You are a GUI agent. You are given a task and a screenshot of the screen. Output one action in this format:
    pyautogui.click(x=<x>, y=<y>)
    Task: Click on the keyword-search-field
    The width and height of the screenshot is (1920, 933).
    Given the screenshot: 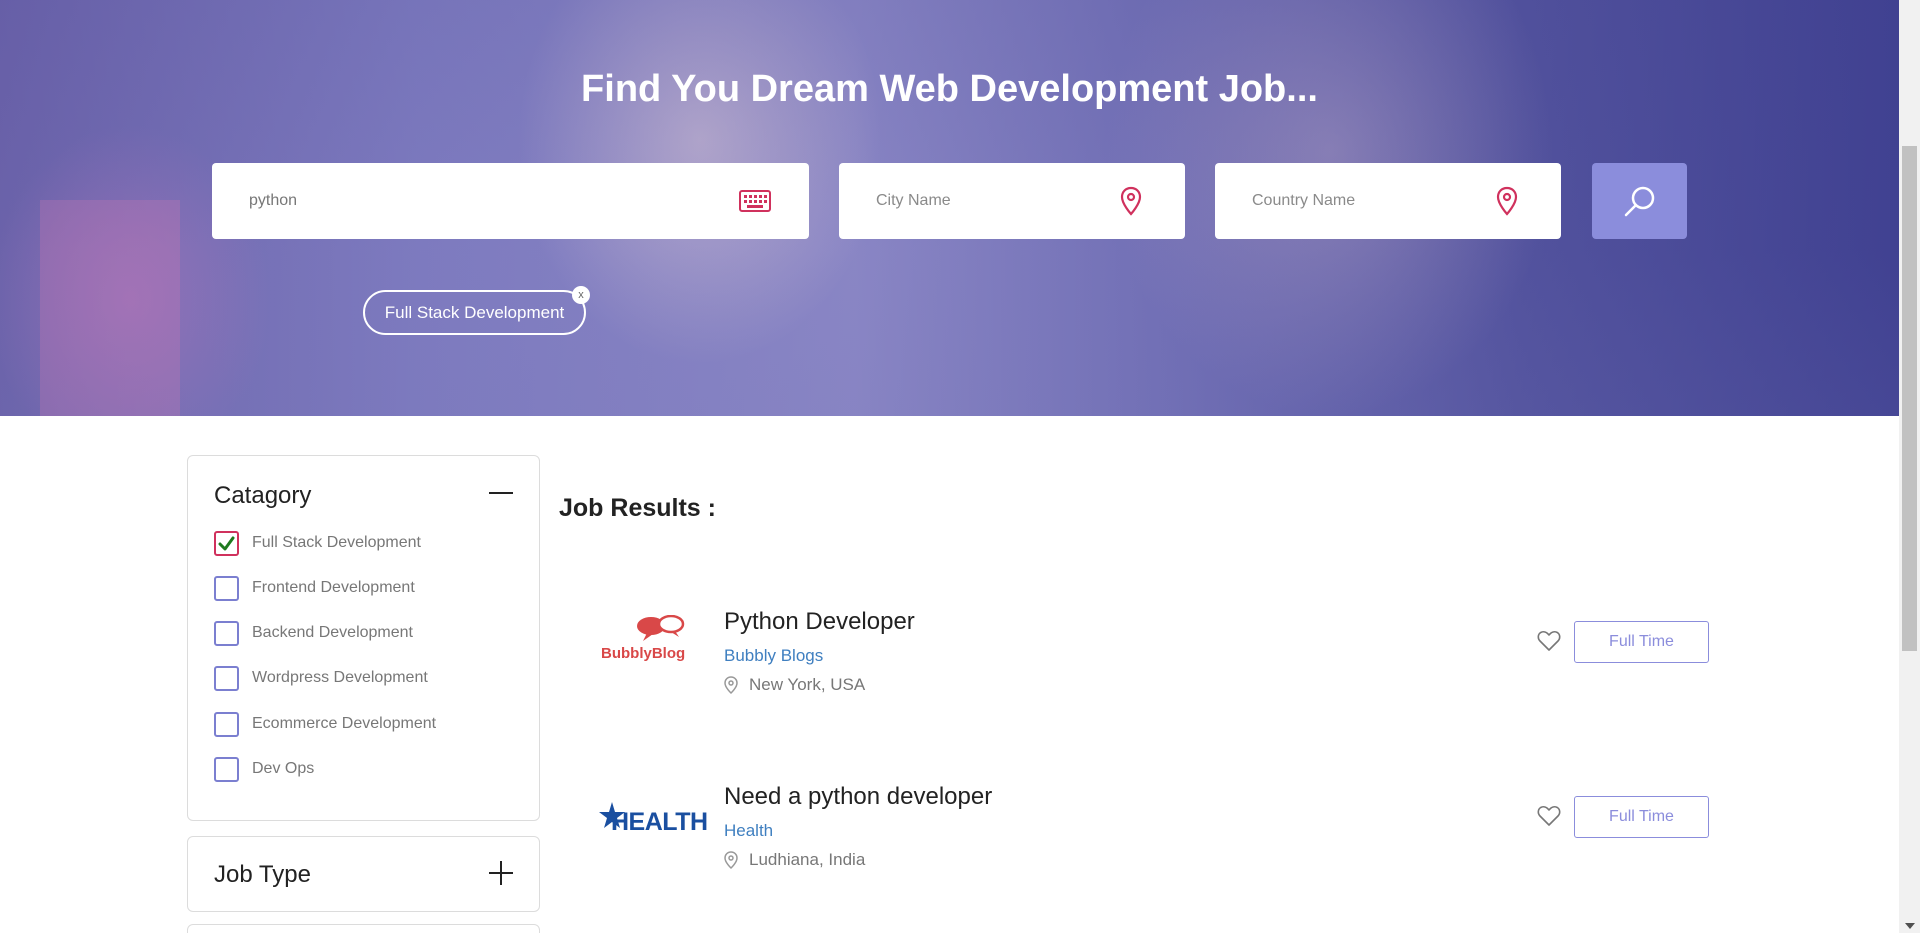 What is the action you would take?
    pyautogui.click(x=510, y=201)
    